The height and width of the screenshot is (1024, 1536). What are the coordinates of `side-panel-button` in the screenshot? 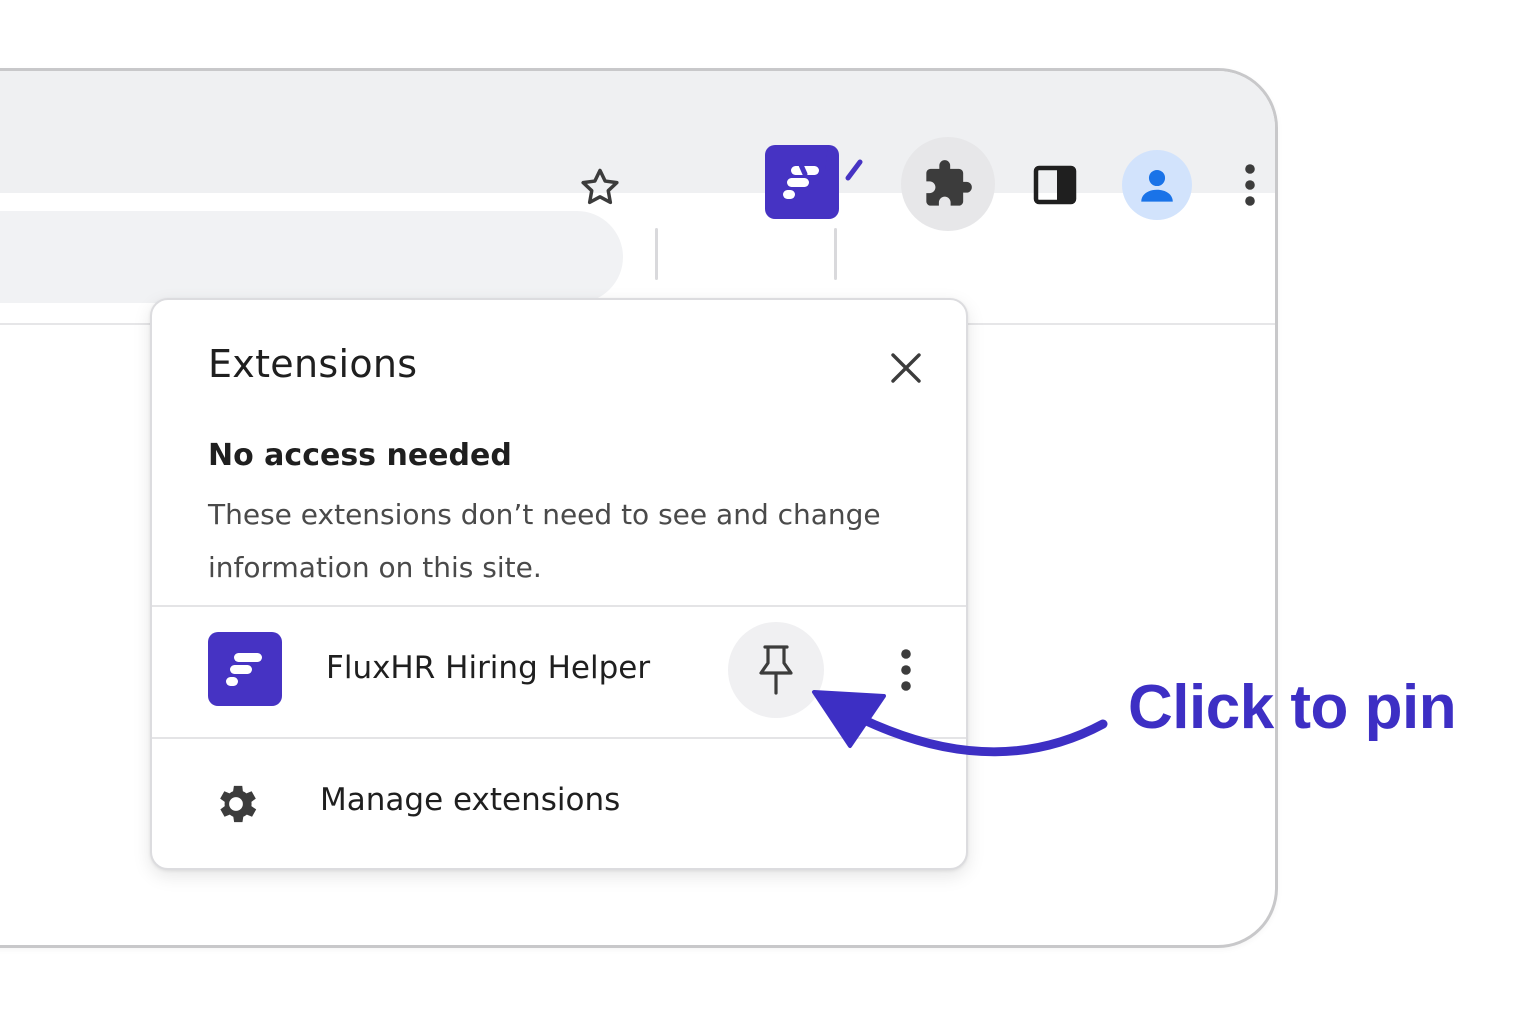 It's located at (1055, 185).